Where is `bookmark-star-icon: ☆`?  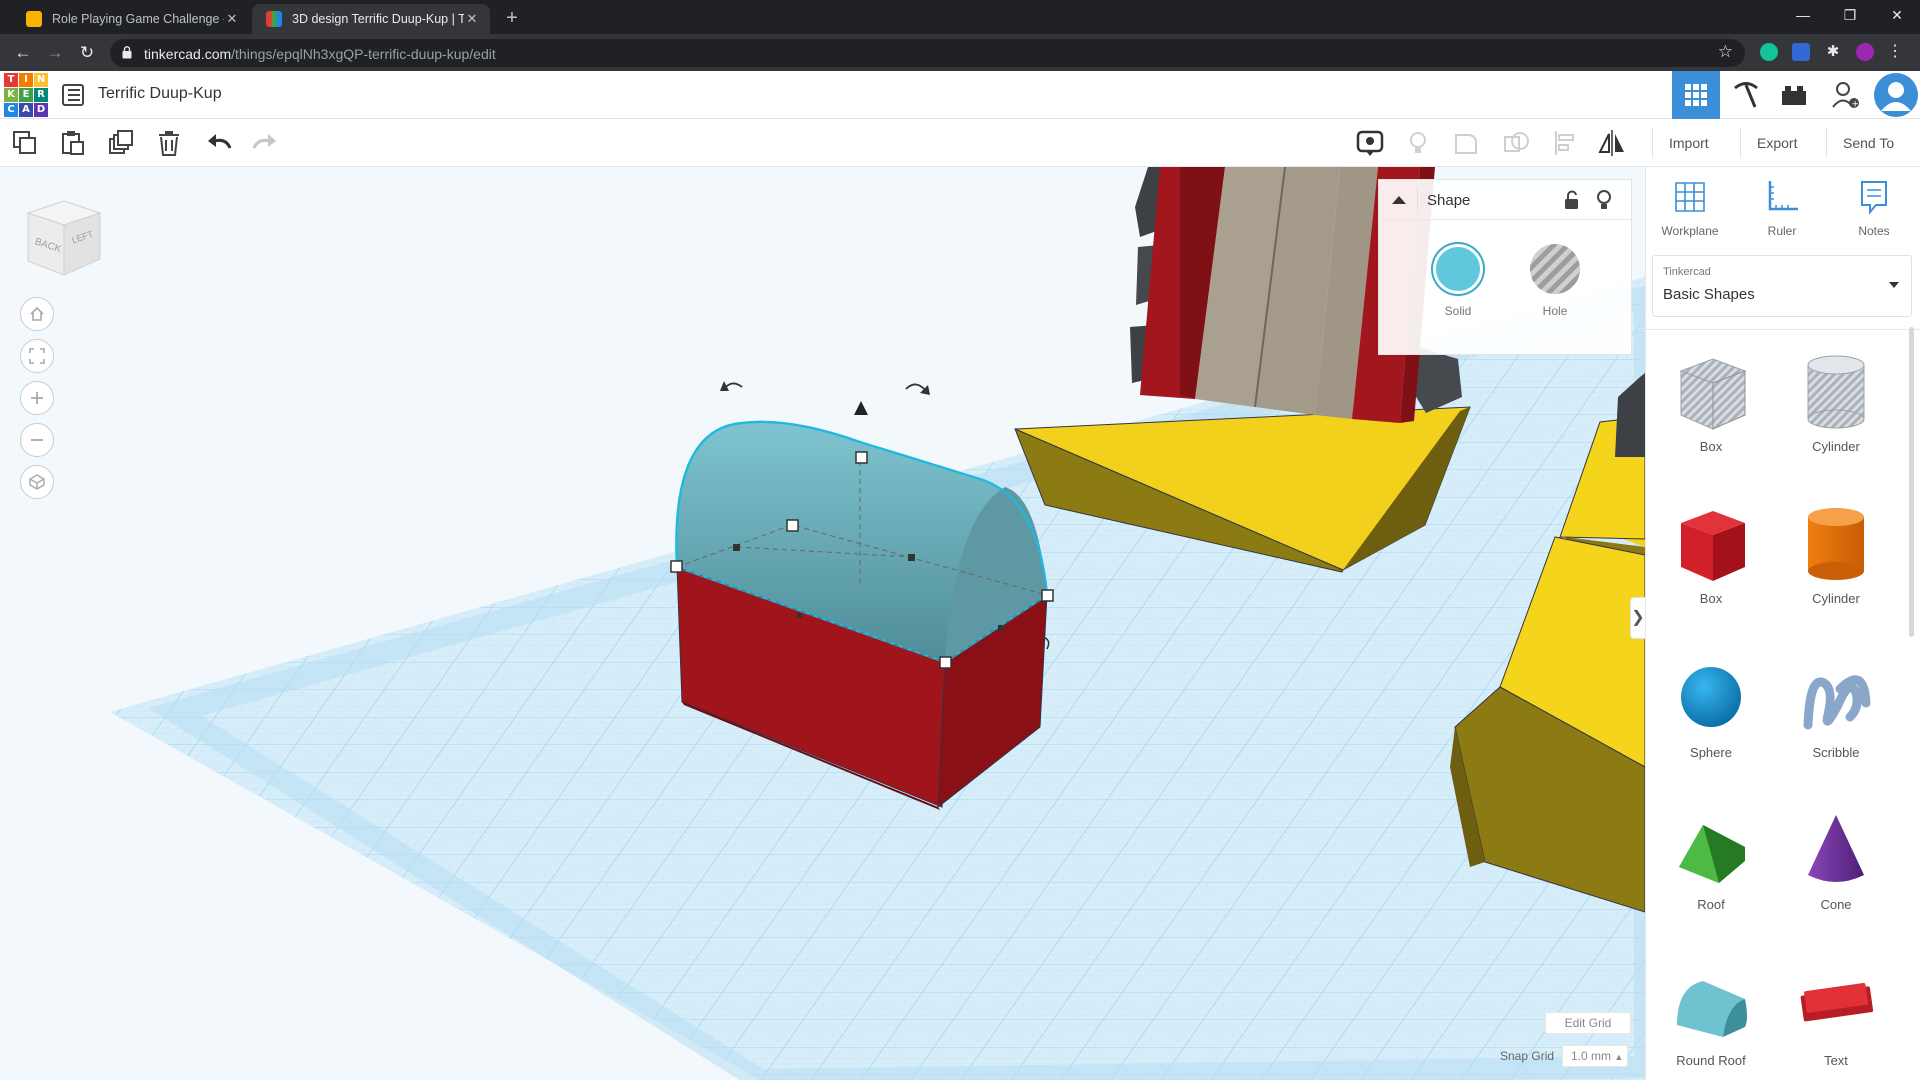 bookmark-star-icon: ☆ is located at coordinates (1725, 52).